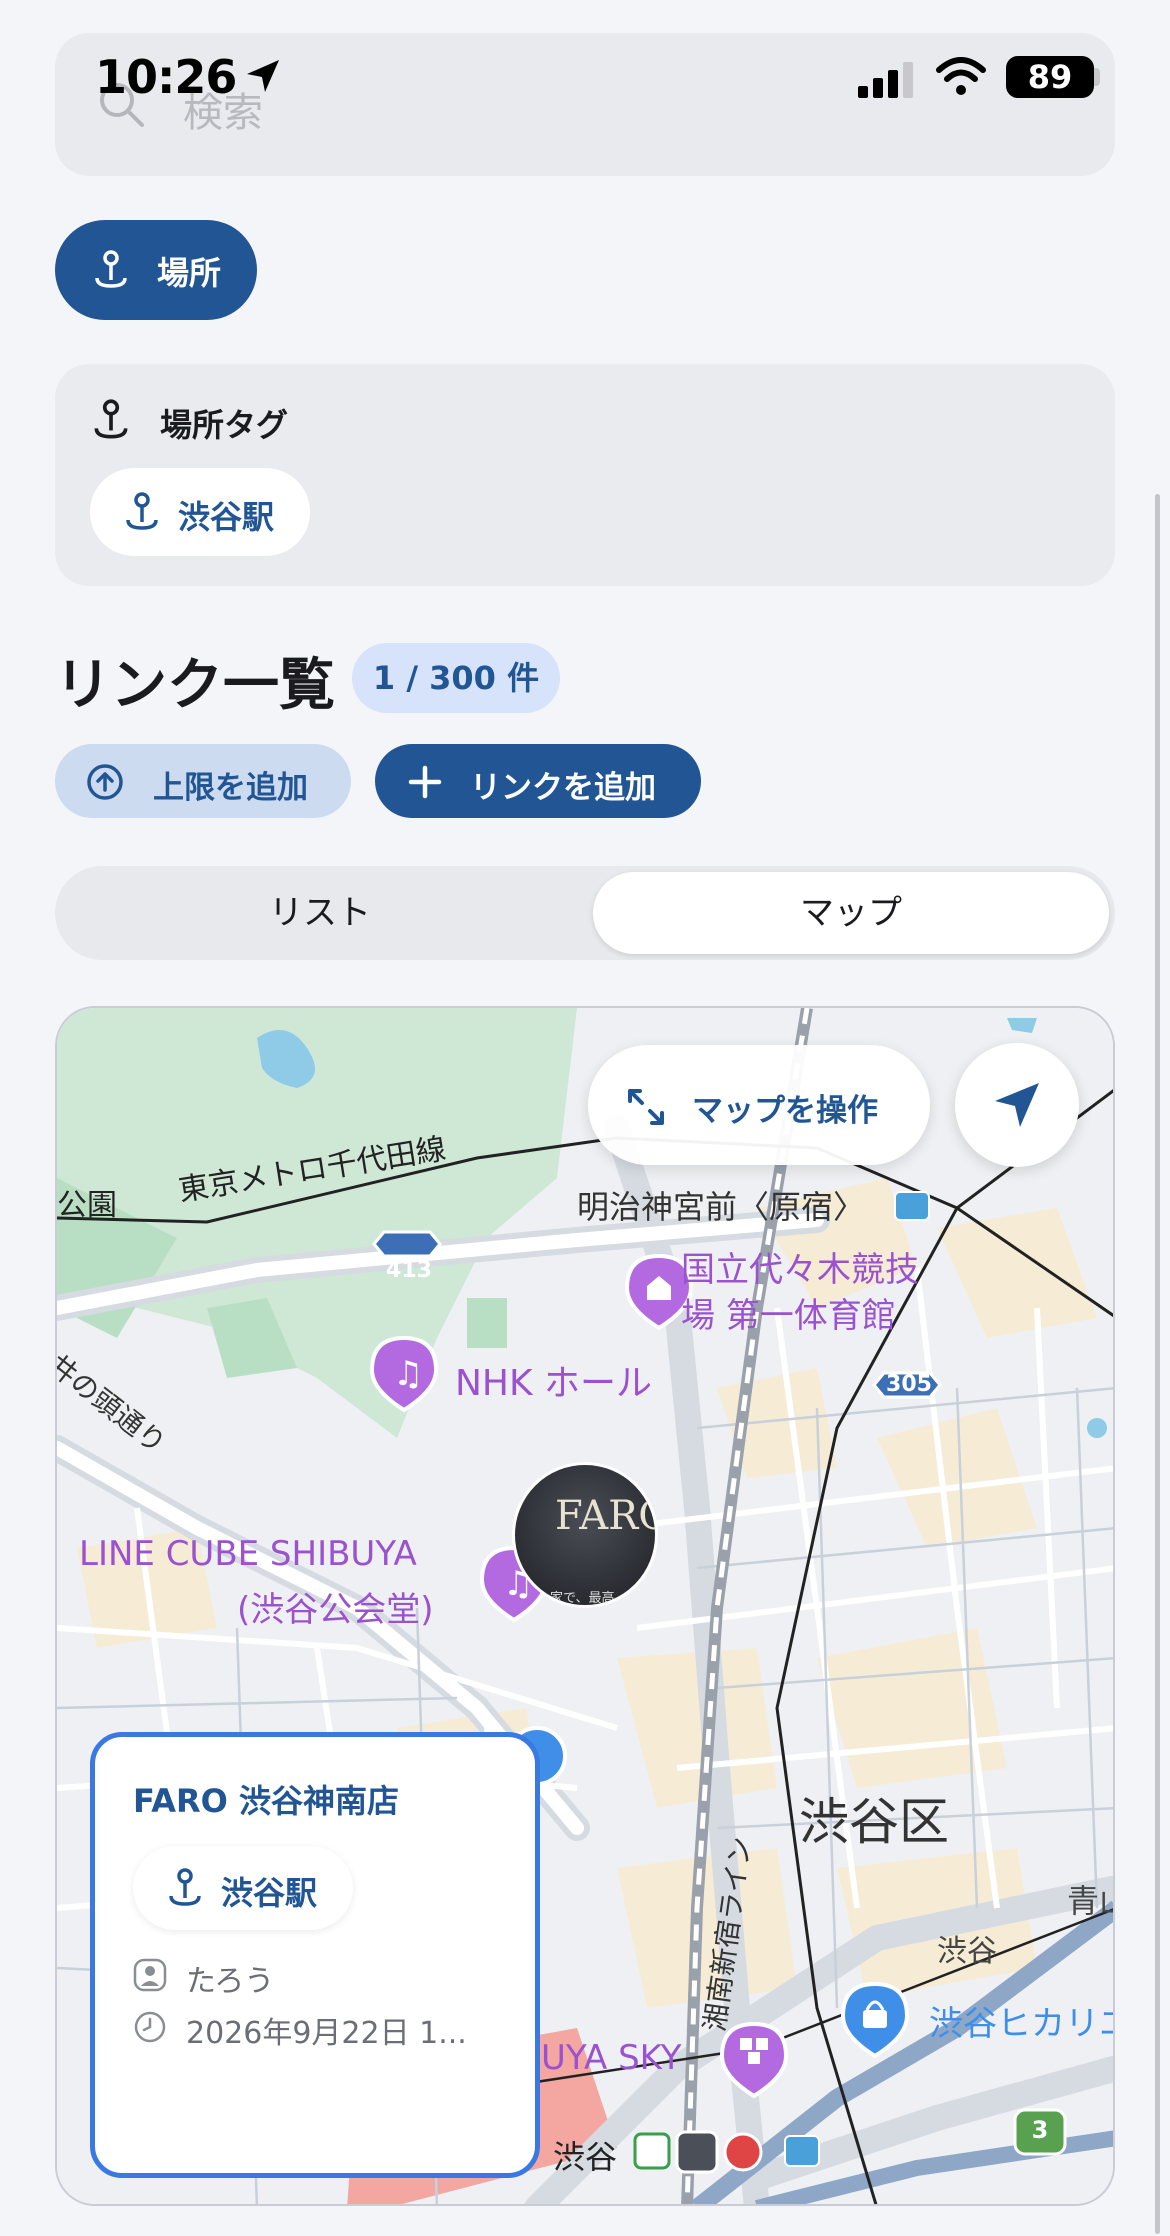  What do you see at coordinates (425, 782) in the screenshot?
I see `plus-icon` at bounding box center [425, 782].